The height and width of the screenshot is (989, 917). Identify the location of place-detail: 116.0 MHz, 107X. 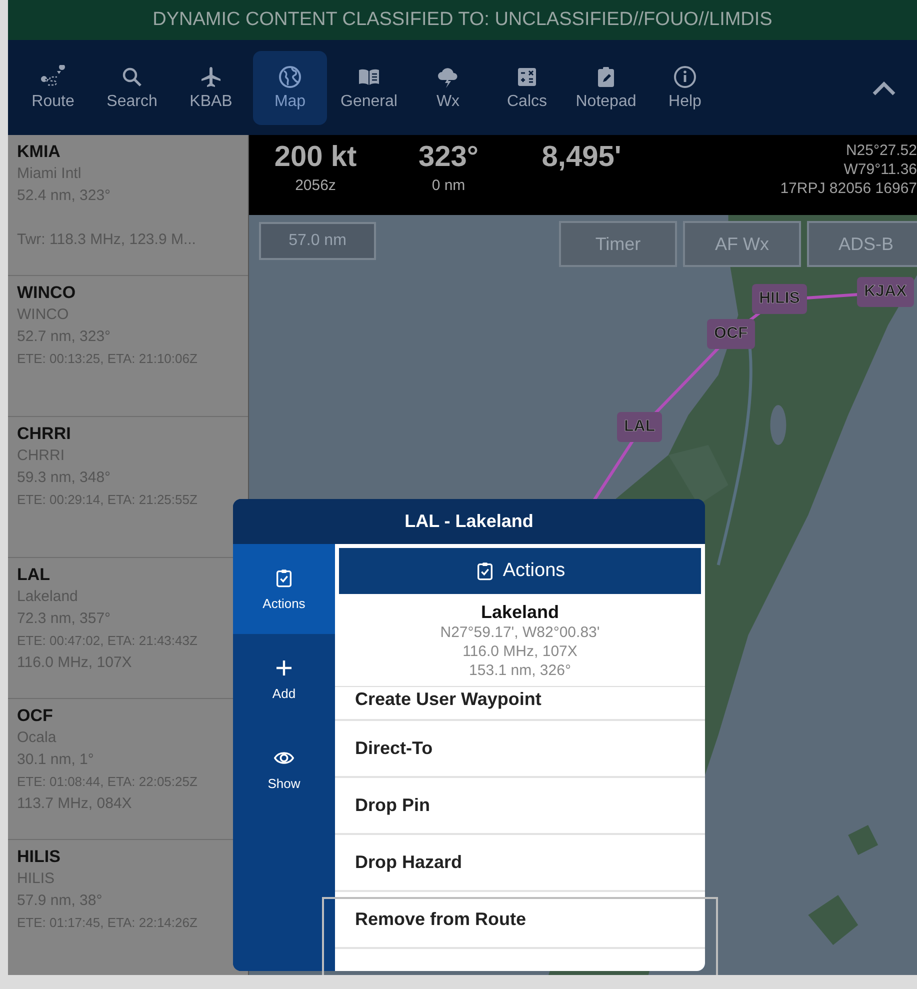
(520, 651).